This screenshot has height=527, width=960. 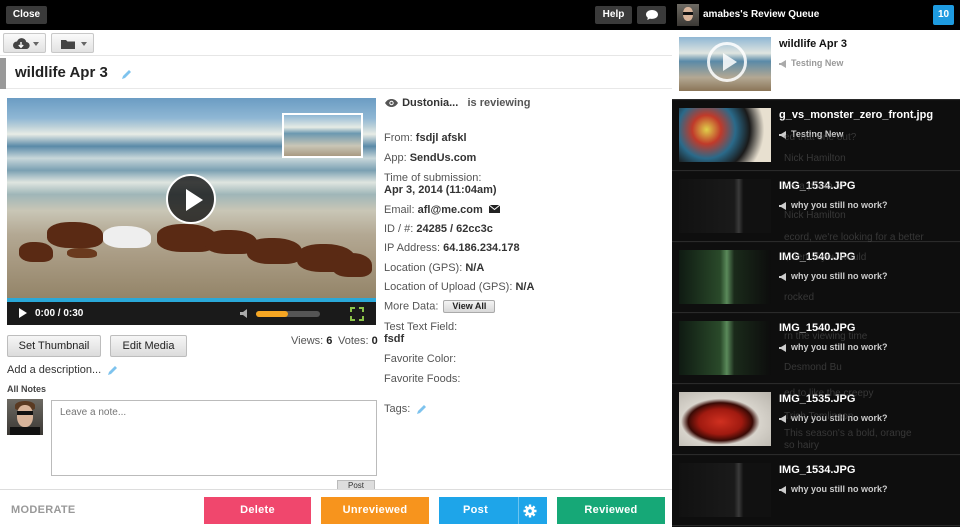 I want to click on close-button: Close, so click(x=26, y=15).